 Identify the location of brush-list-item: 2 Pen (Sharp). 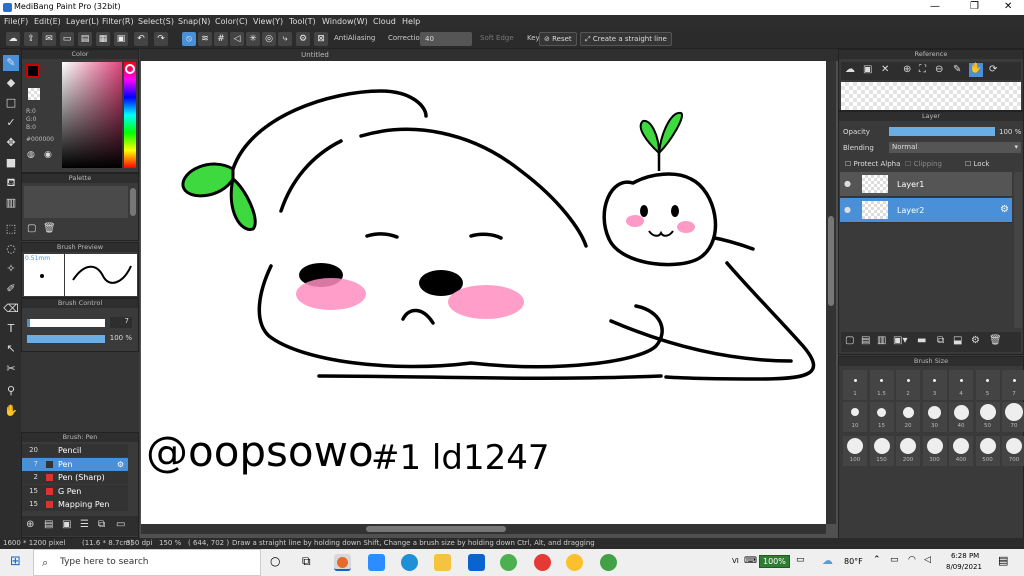
(75, 477).